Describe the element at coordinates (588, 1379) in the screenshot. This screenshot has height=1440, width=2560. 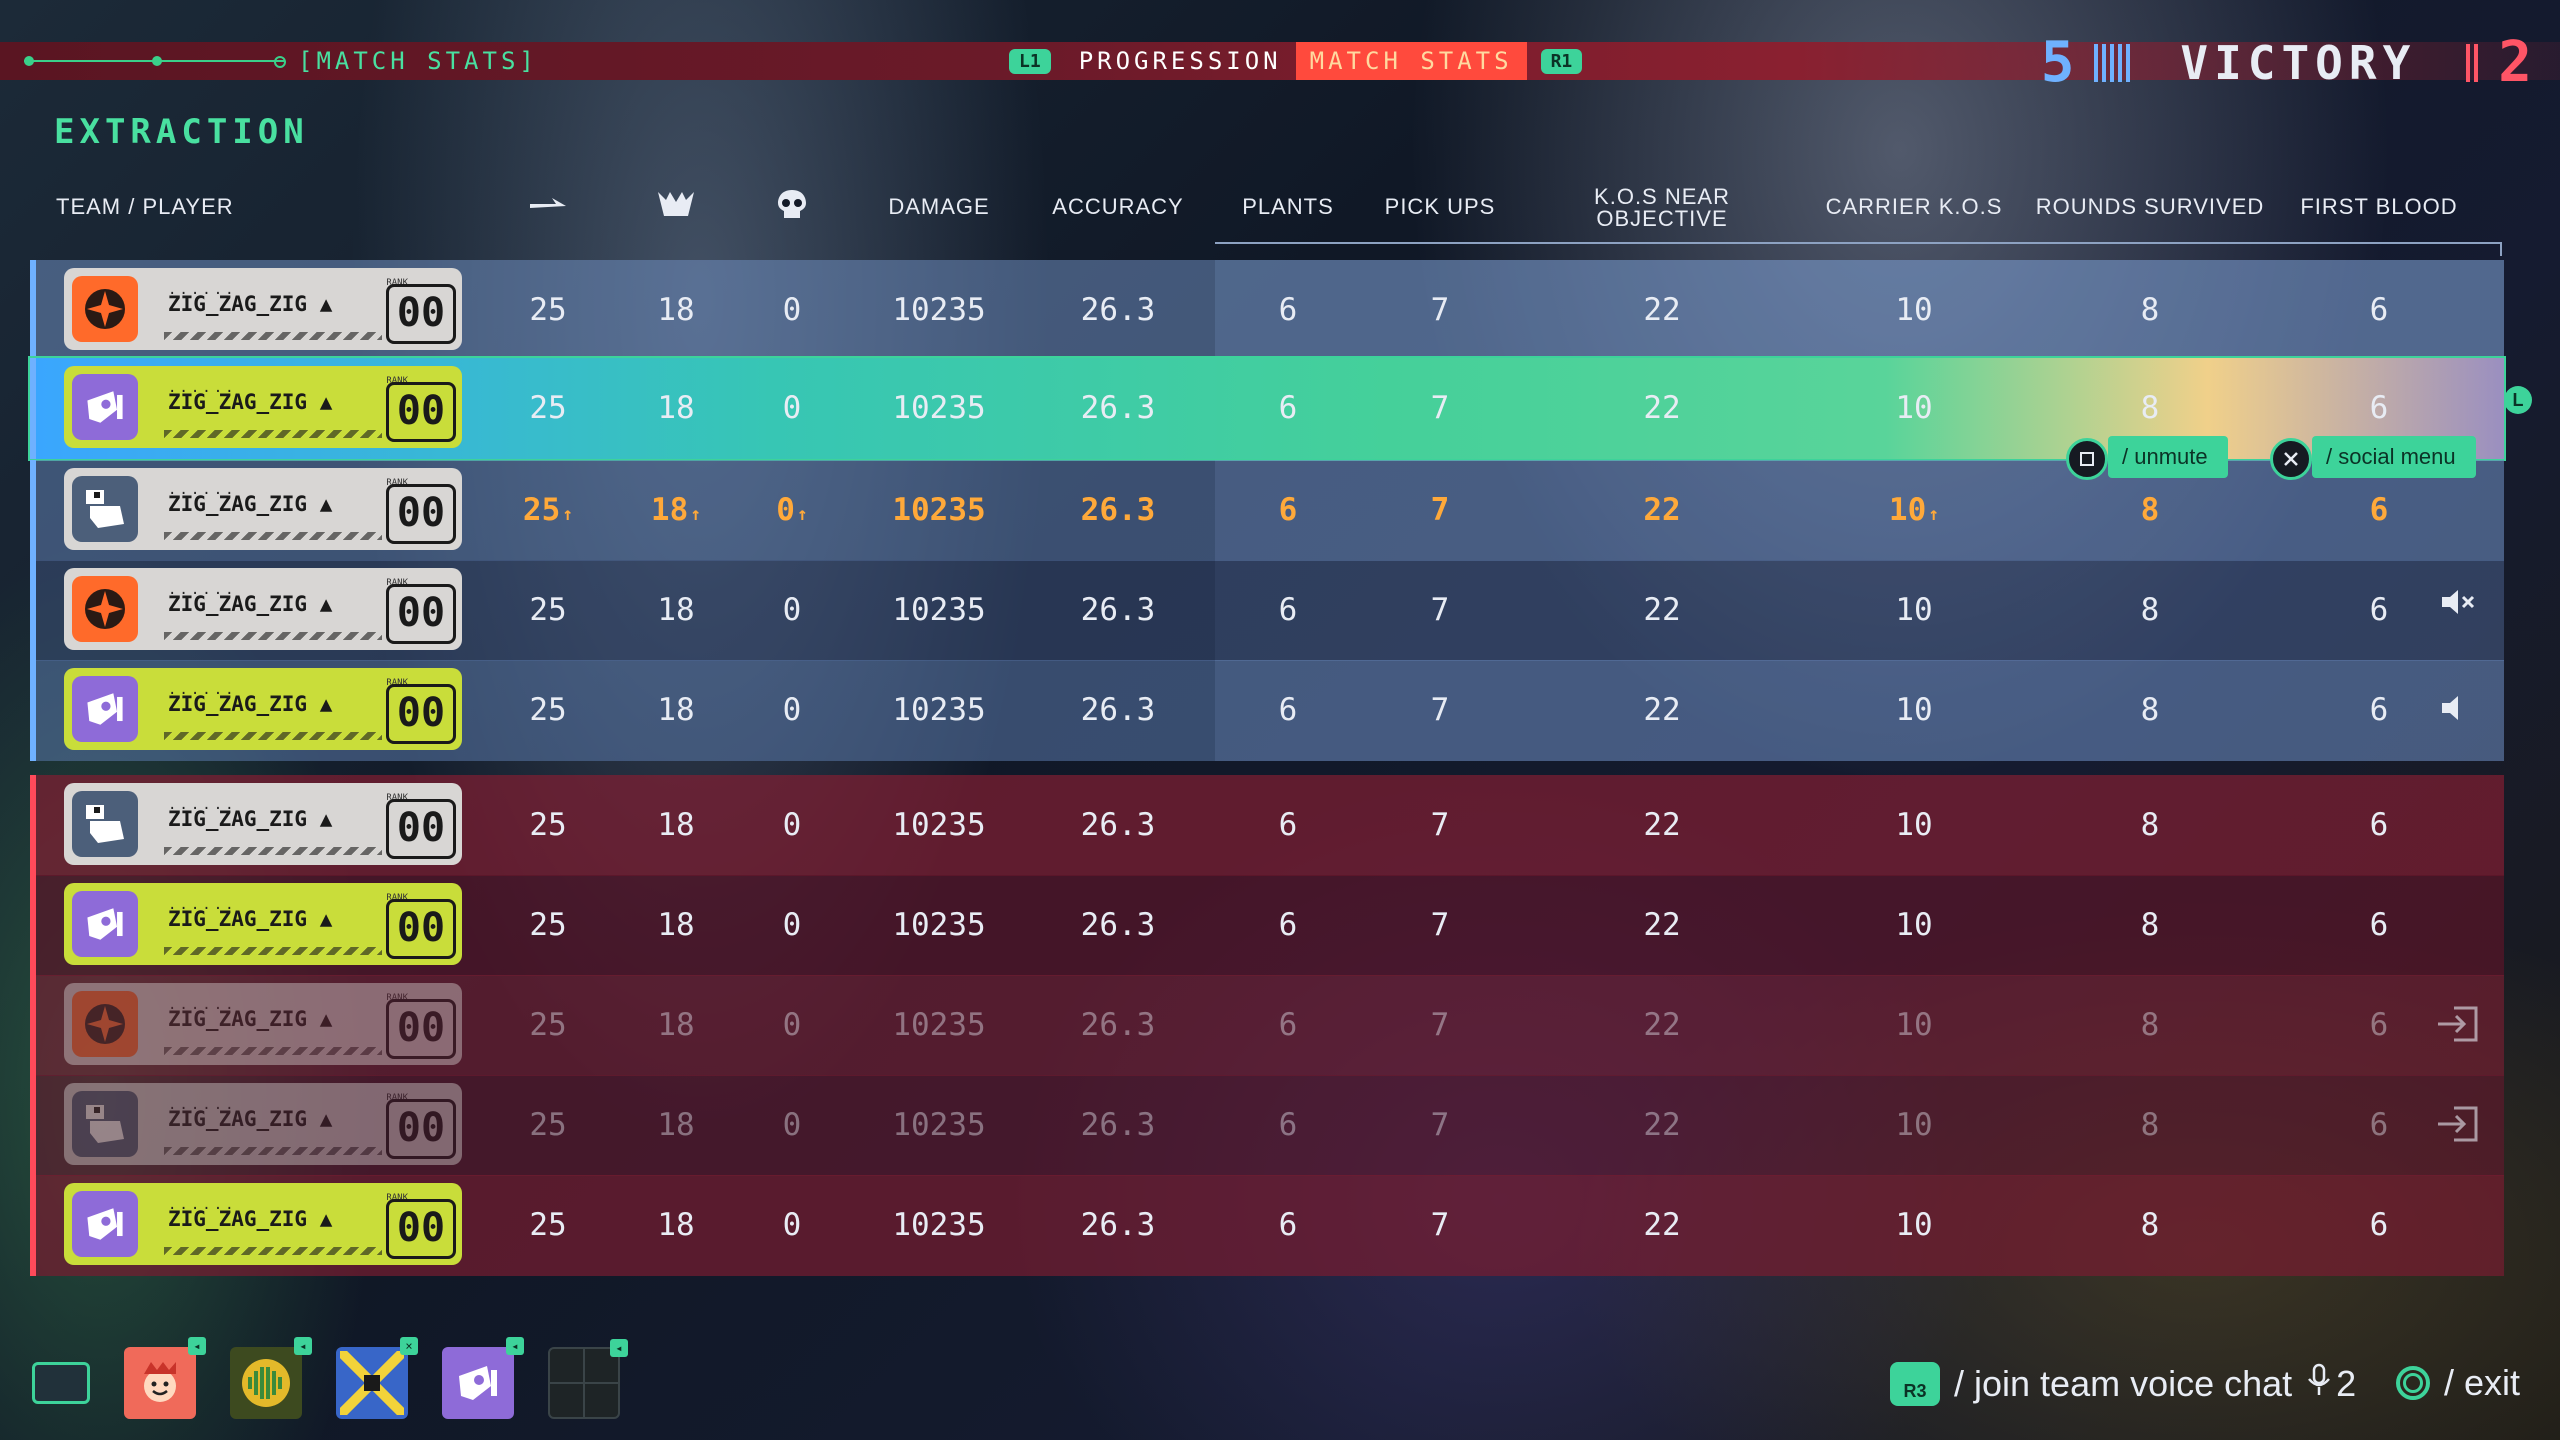
I see `empty-slot-avatar: ◂` at that location.